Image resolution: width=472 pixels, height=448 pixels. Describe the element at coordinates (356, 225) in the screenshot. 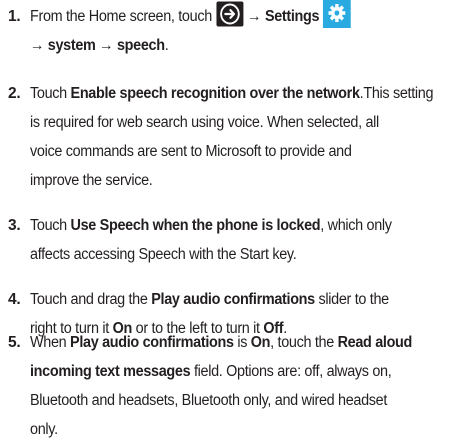

I see `step-text-segment: , which only` at that location.